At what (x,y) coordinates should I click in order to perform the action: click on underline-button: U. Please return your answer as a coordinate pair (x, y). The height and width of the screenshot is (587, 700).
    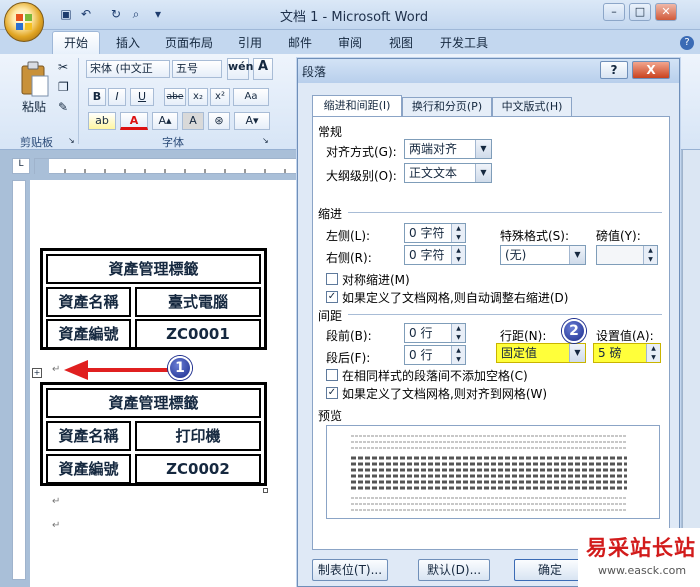
    Looking at the image, I should click on (142, 97).